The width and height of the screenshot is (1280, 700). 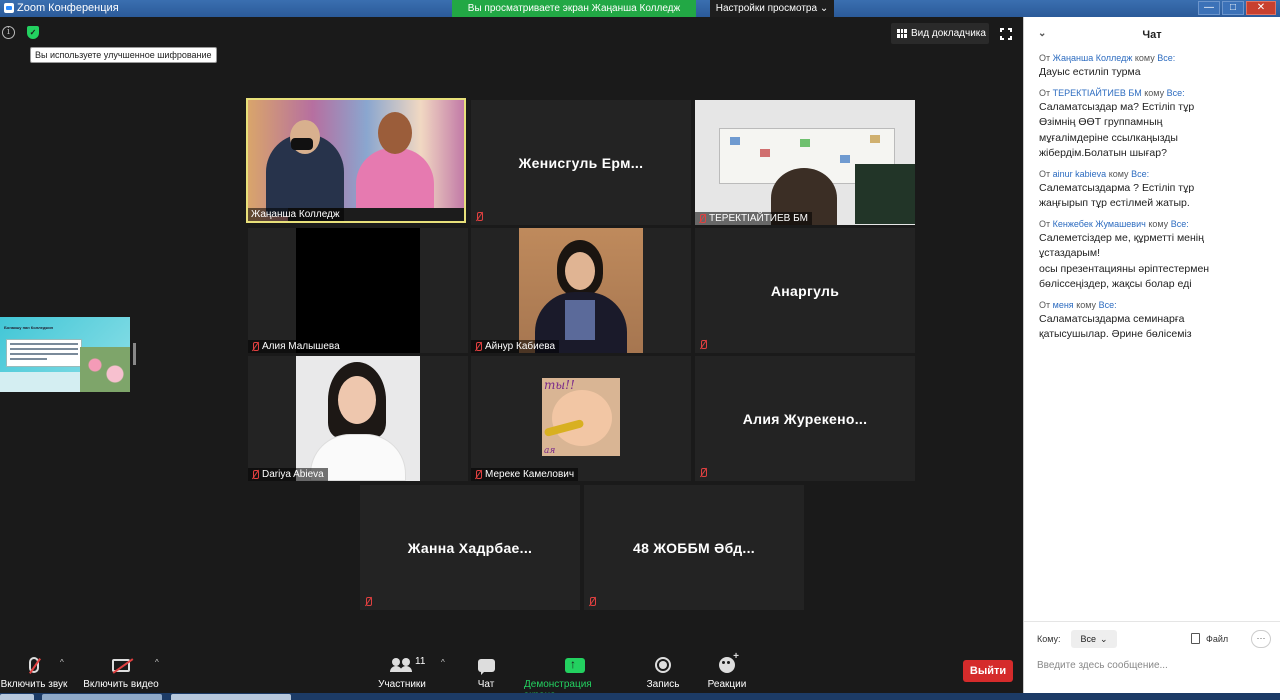 I want to click on message-sender: меня, so click(x=1063, y=305).